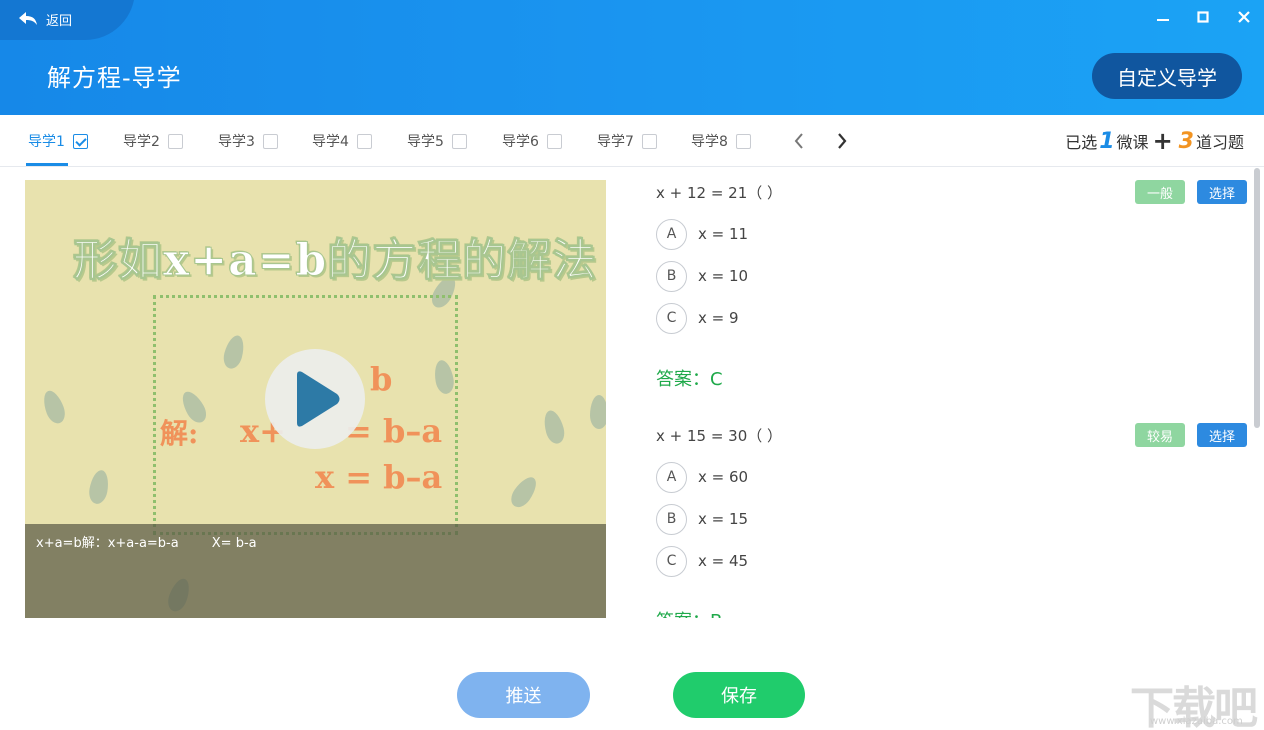  I want to click on equation-line-1: b, so click(381, 379).